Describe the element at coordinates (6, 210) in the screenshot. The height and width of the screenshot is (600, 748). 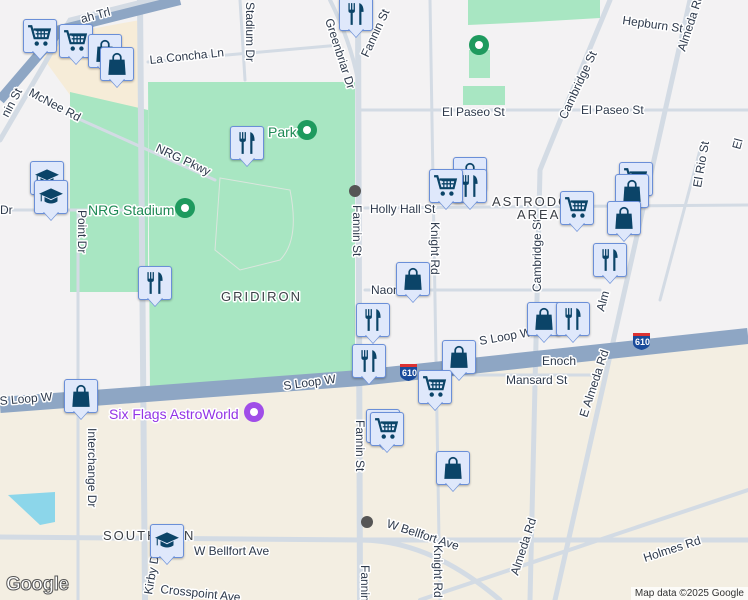
I see `street-label: Dr` at that location.